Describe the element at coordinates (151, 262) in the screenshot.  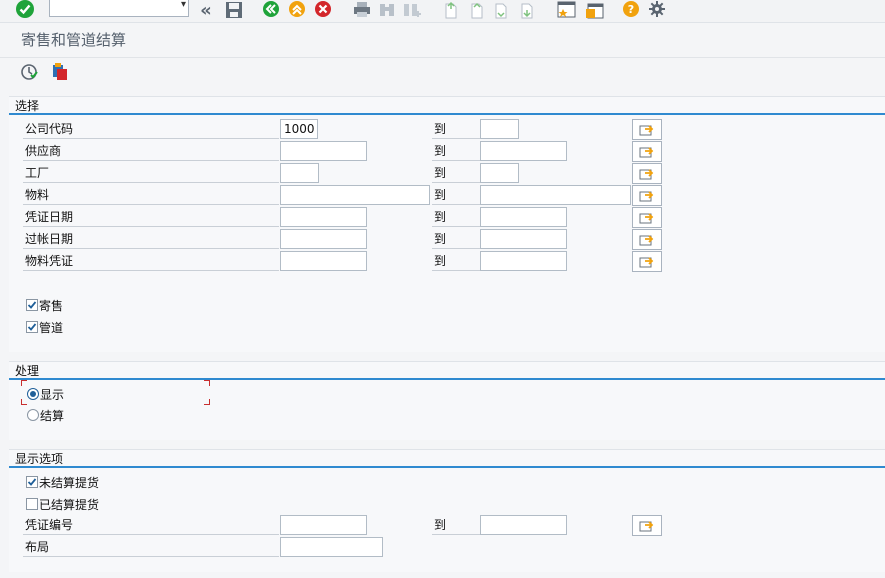
I see `material-document-label: 物料凭证` at that location.